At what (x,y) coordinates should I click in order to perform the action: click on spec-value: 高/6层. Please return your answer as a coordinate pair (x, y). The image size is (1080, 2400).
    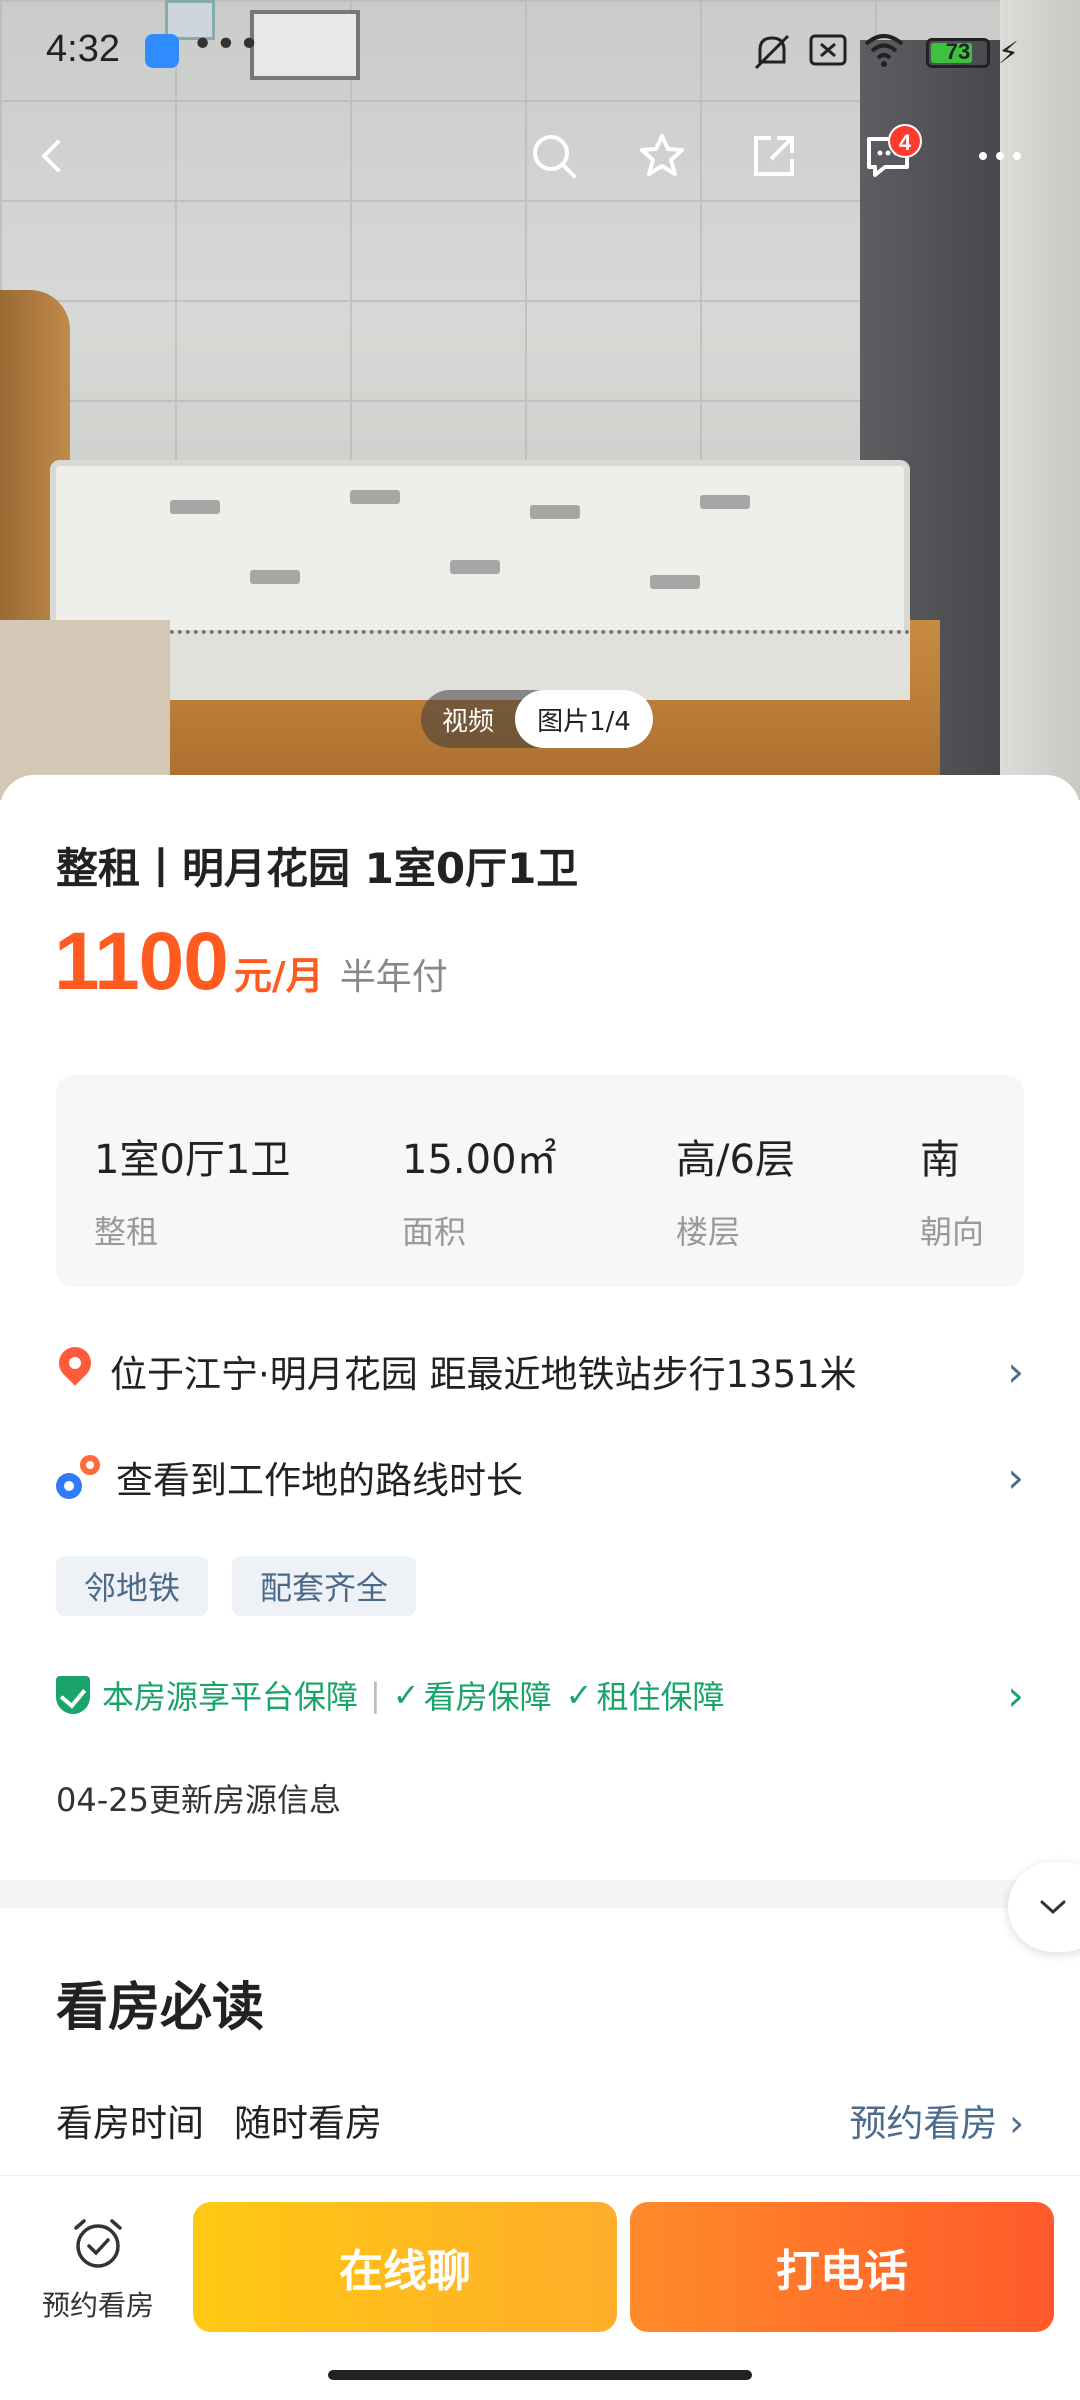
    Looking at the image, I should click on (735, 1160).